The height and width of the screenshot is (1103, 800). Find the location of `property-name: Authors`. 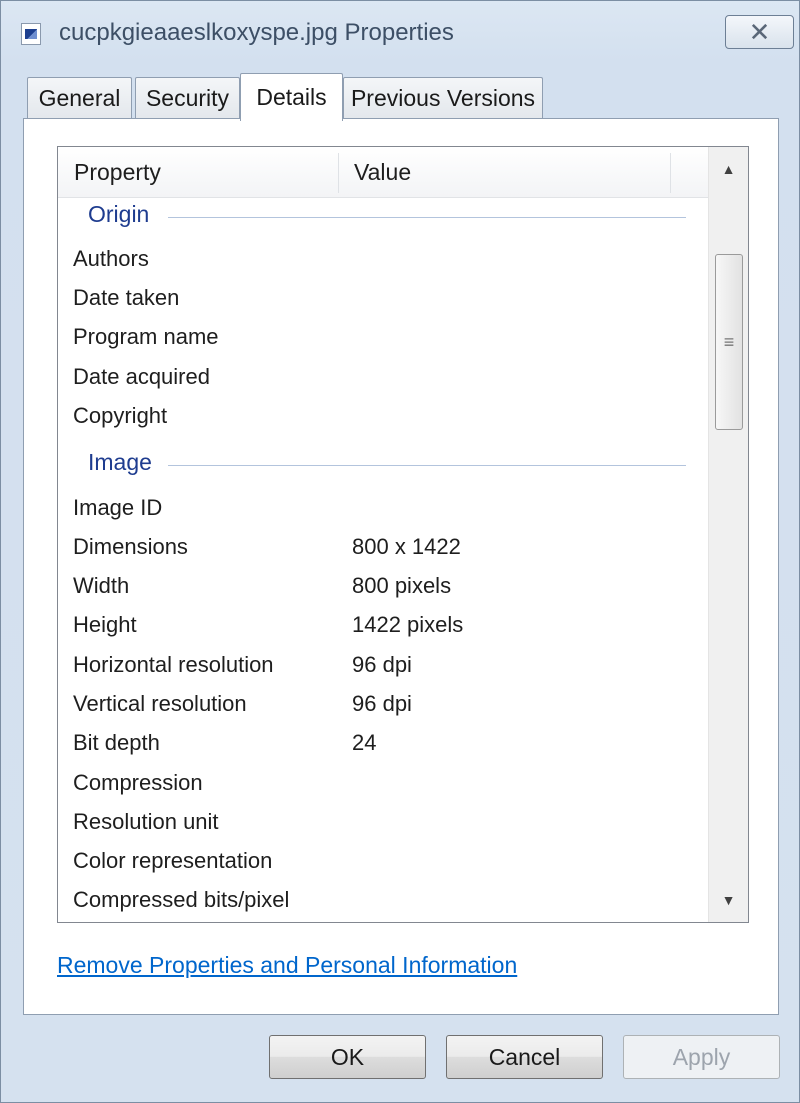

property-name: Authors is located at coordinates (111, 258).